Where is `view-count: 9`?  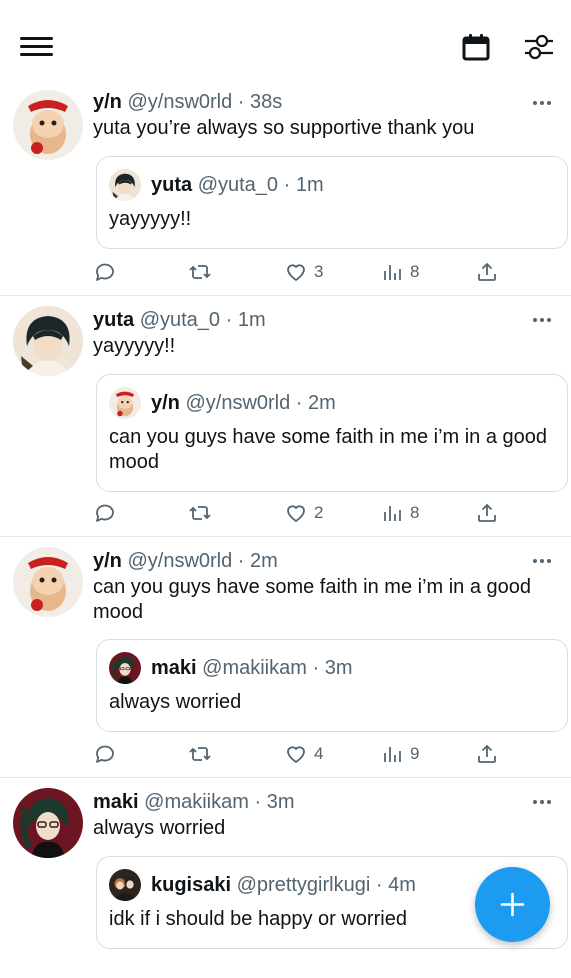 view-count: 9 is located at coordinates (415, 753).